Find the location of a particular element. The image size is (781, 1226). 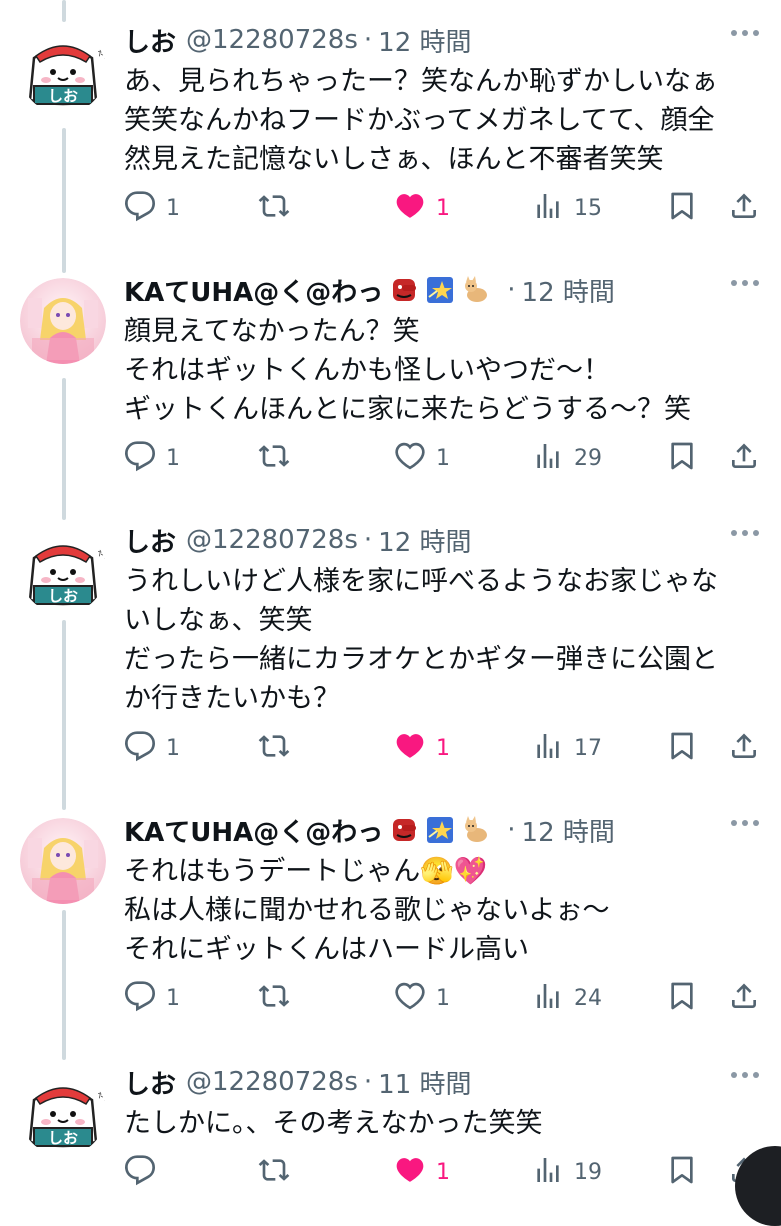

tweet-header: しお @12280728s · 11 時間 is located at coordinates (298, 1082).